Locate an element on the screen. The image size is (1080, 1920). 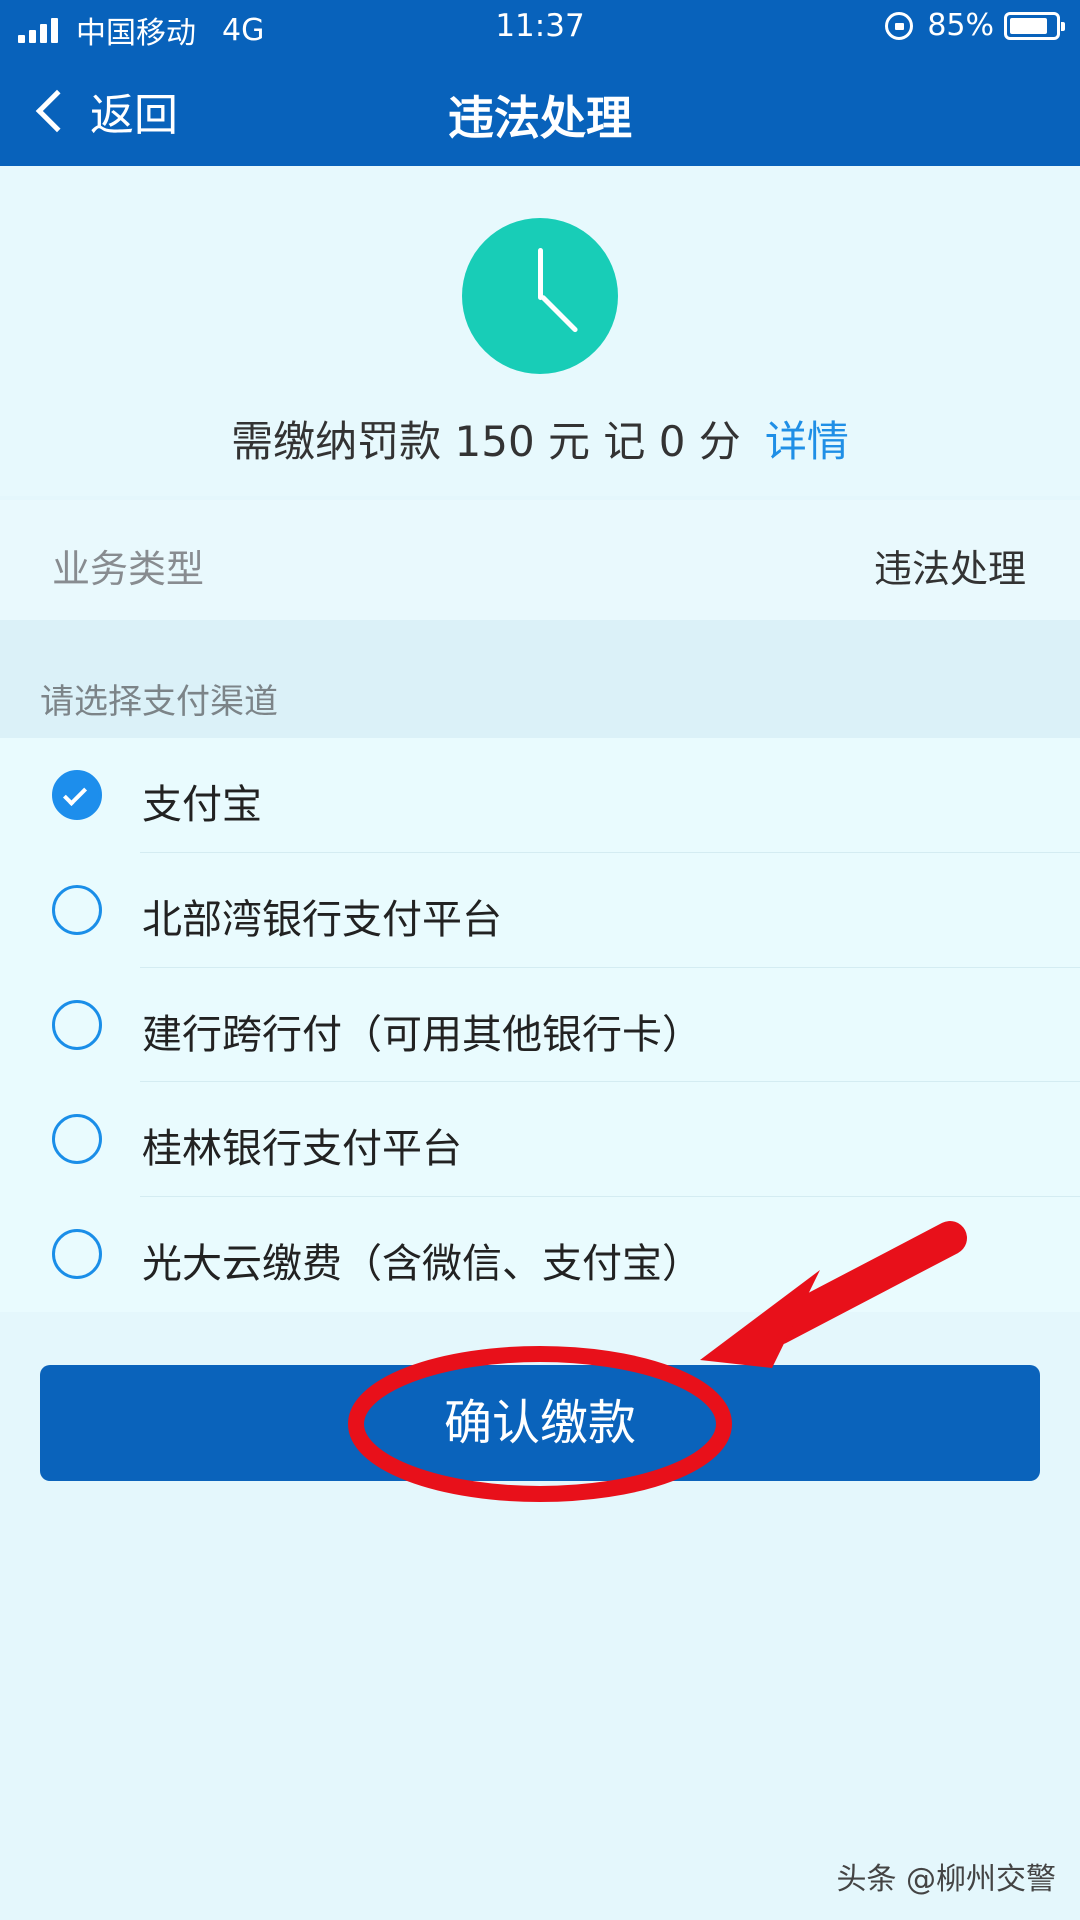
option-label: 建行跨行付（可用其他银行卡） is located at coordinates (422, 1034).